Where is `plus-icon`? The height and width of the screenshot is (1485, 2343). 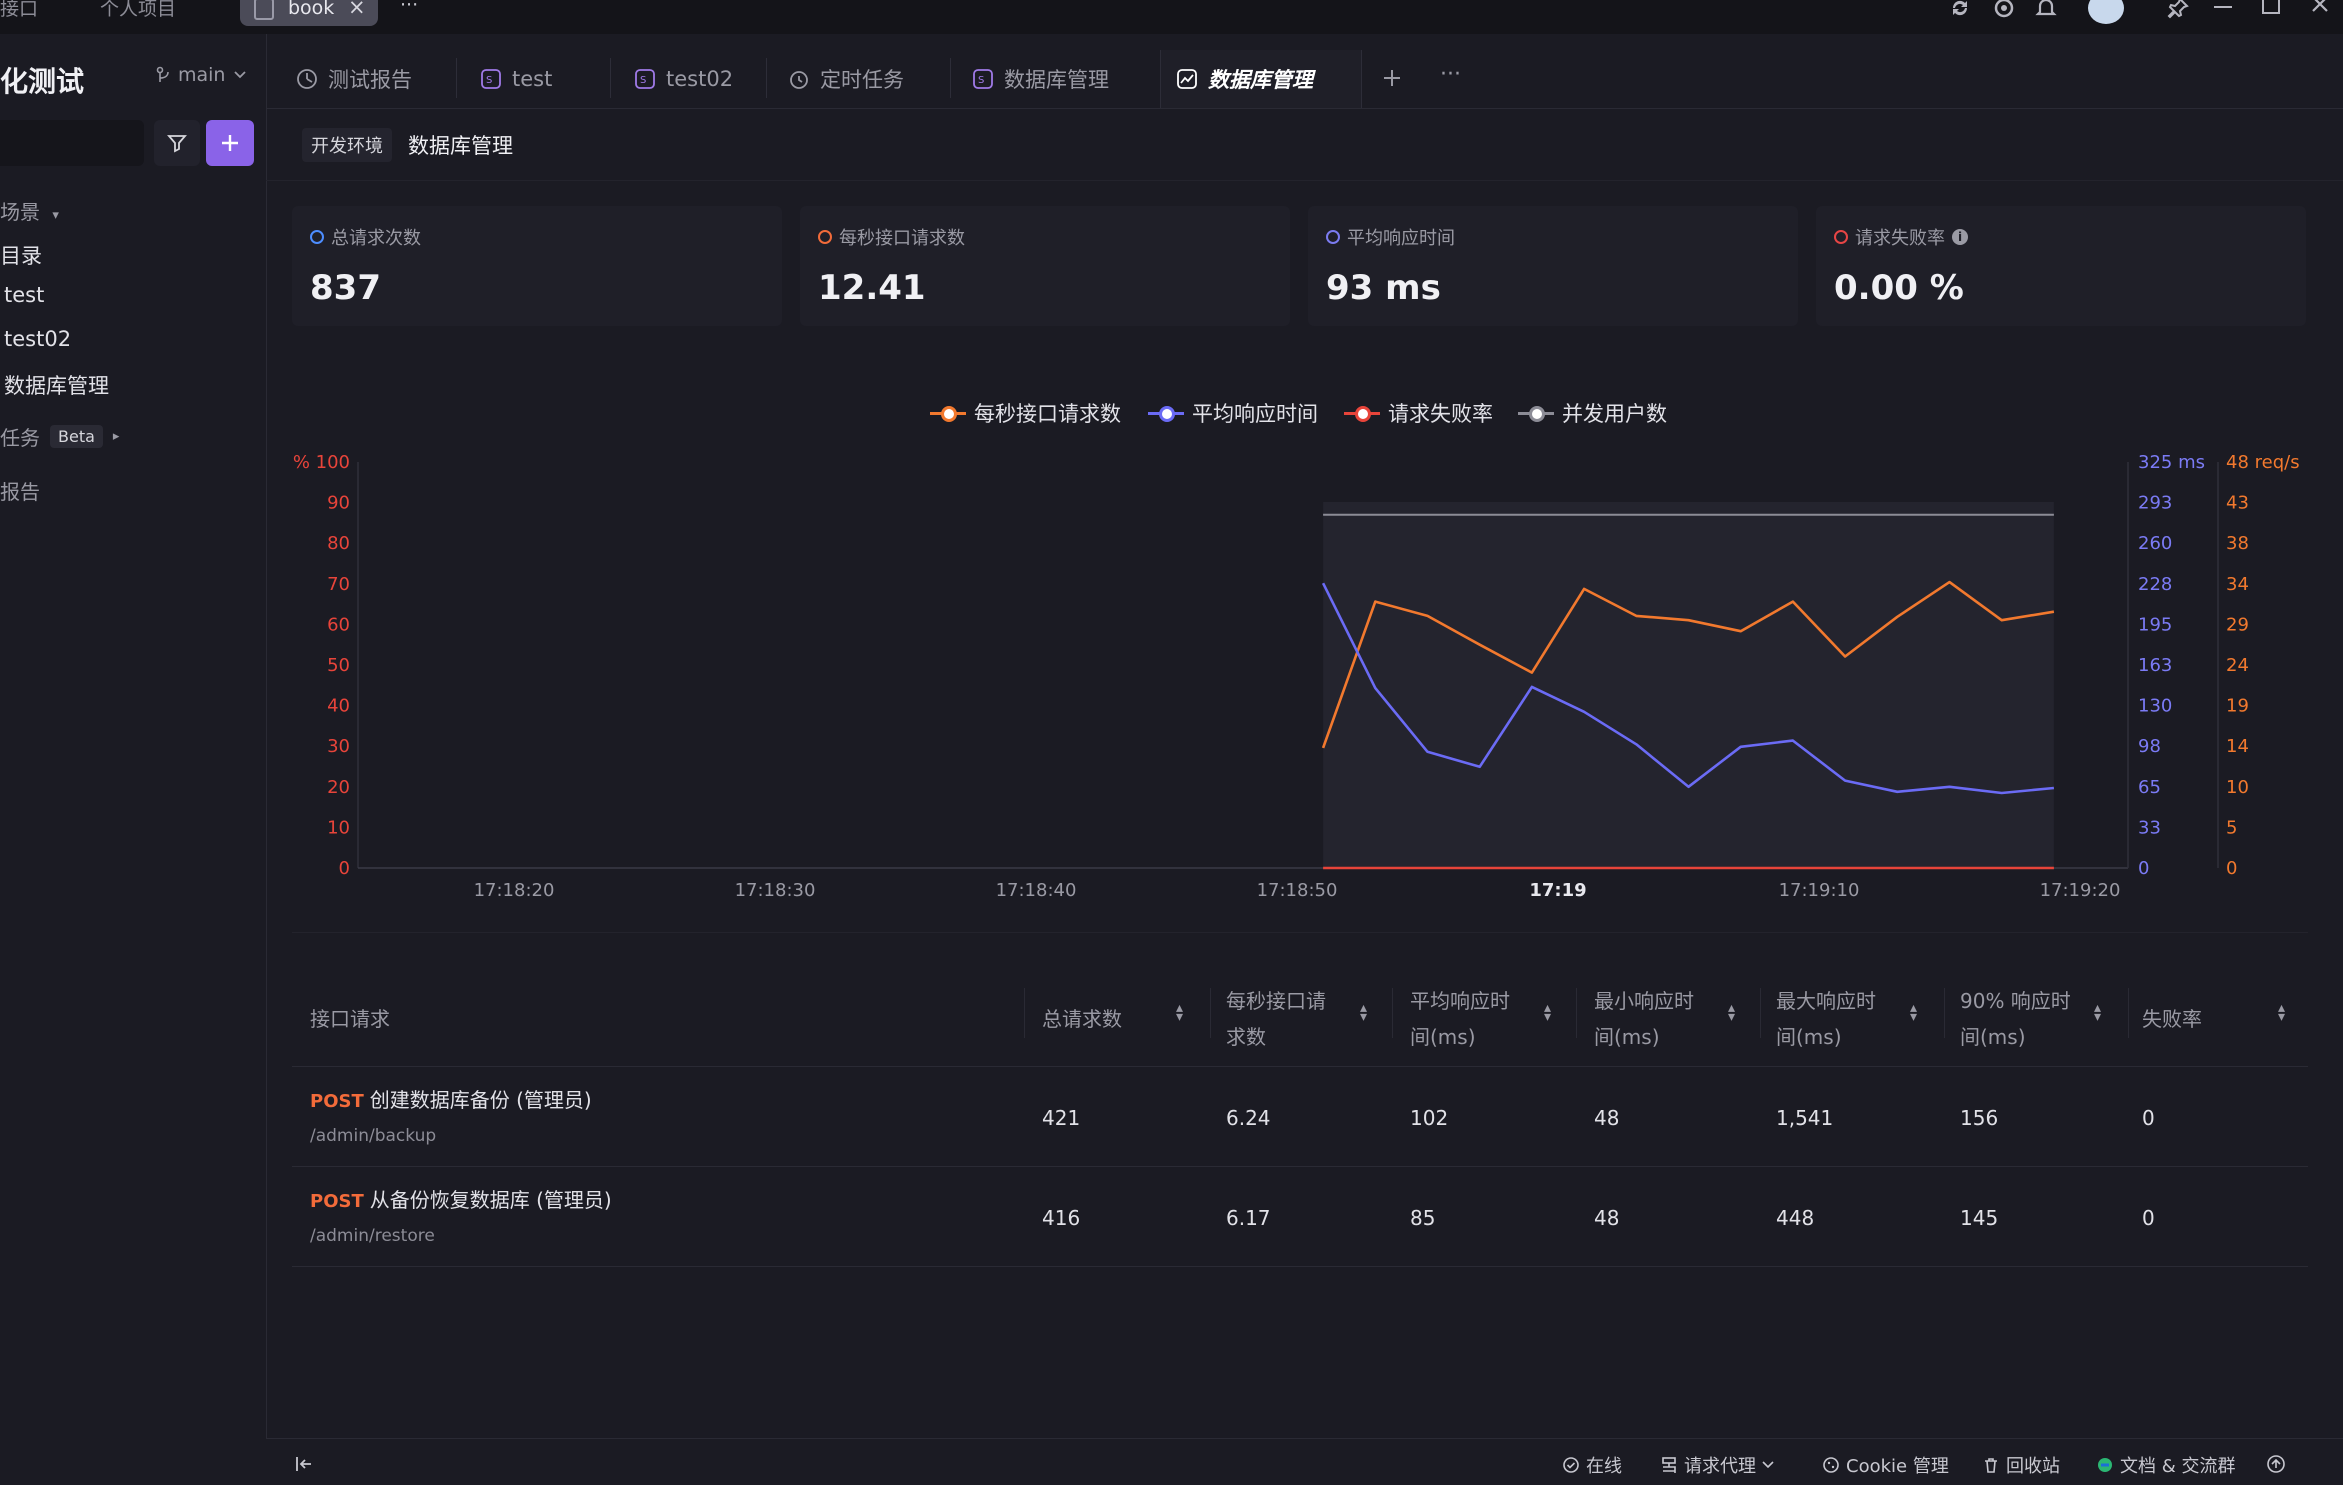 plus-icon is located at coordinates (230, 143).